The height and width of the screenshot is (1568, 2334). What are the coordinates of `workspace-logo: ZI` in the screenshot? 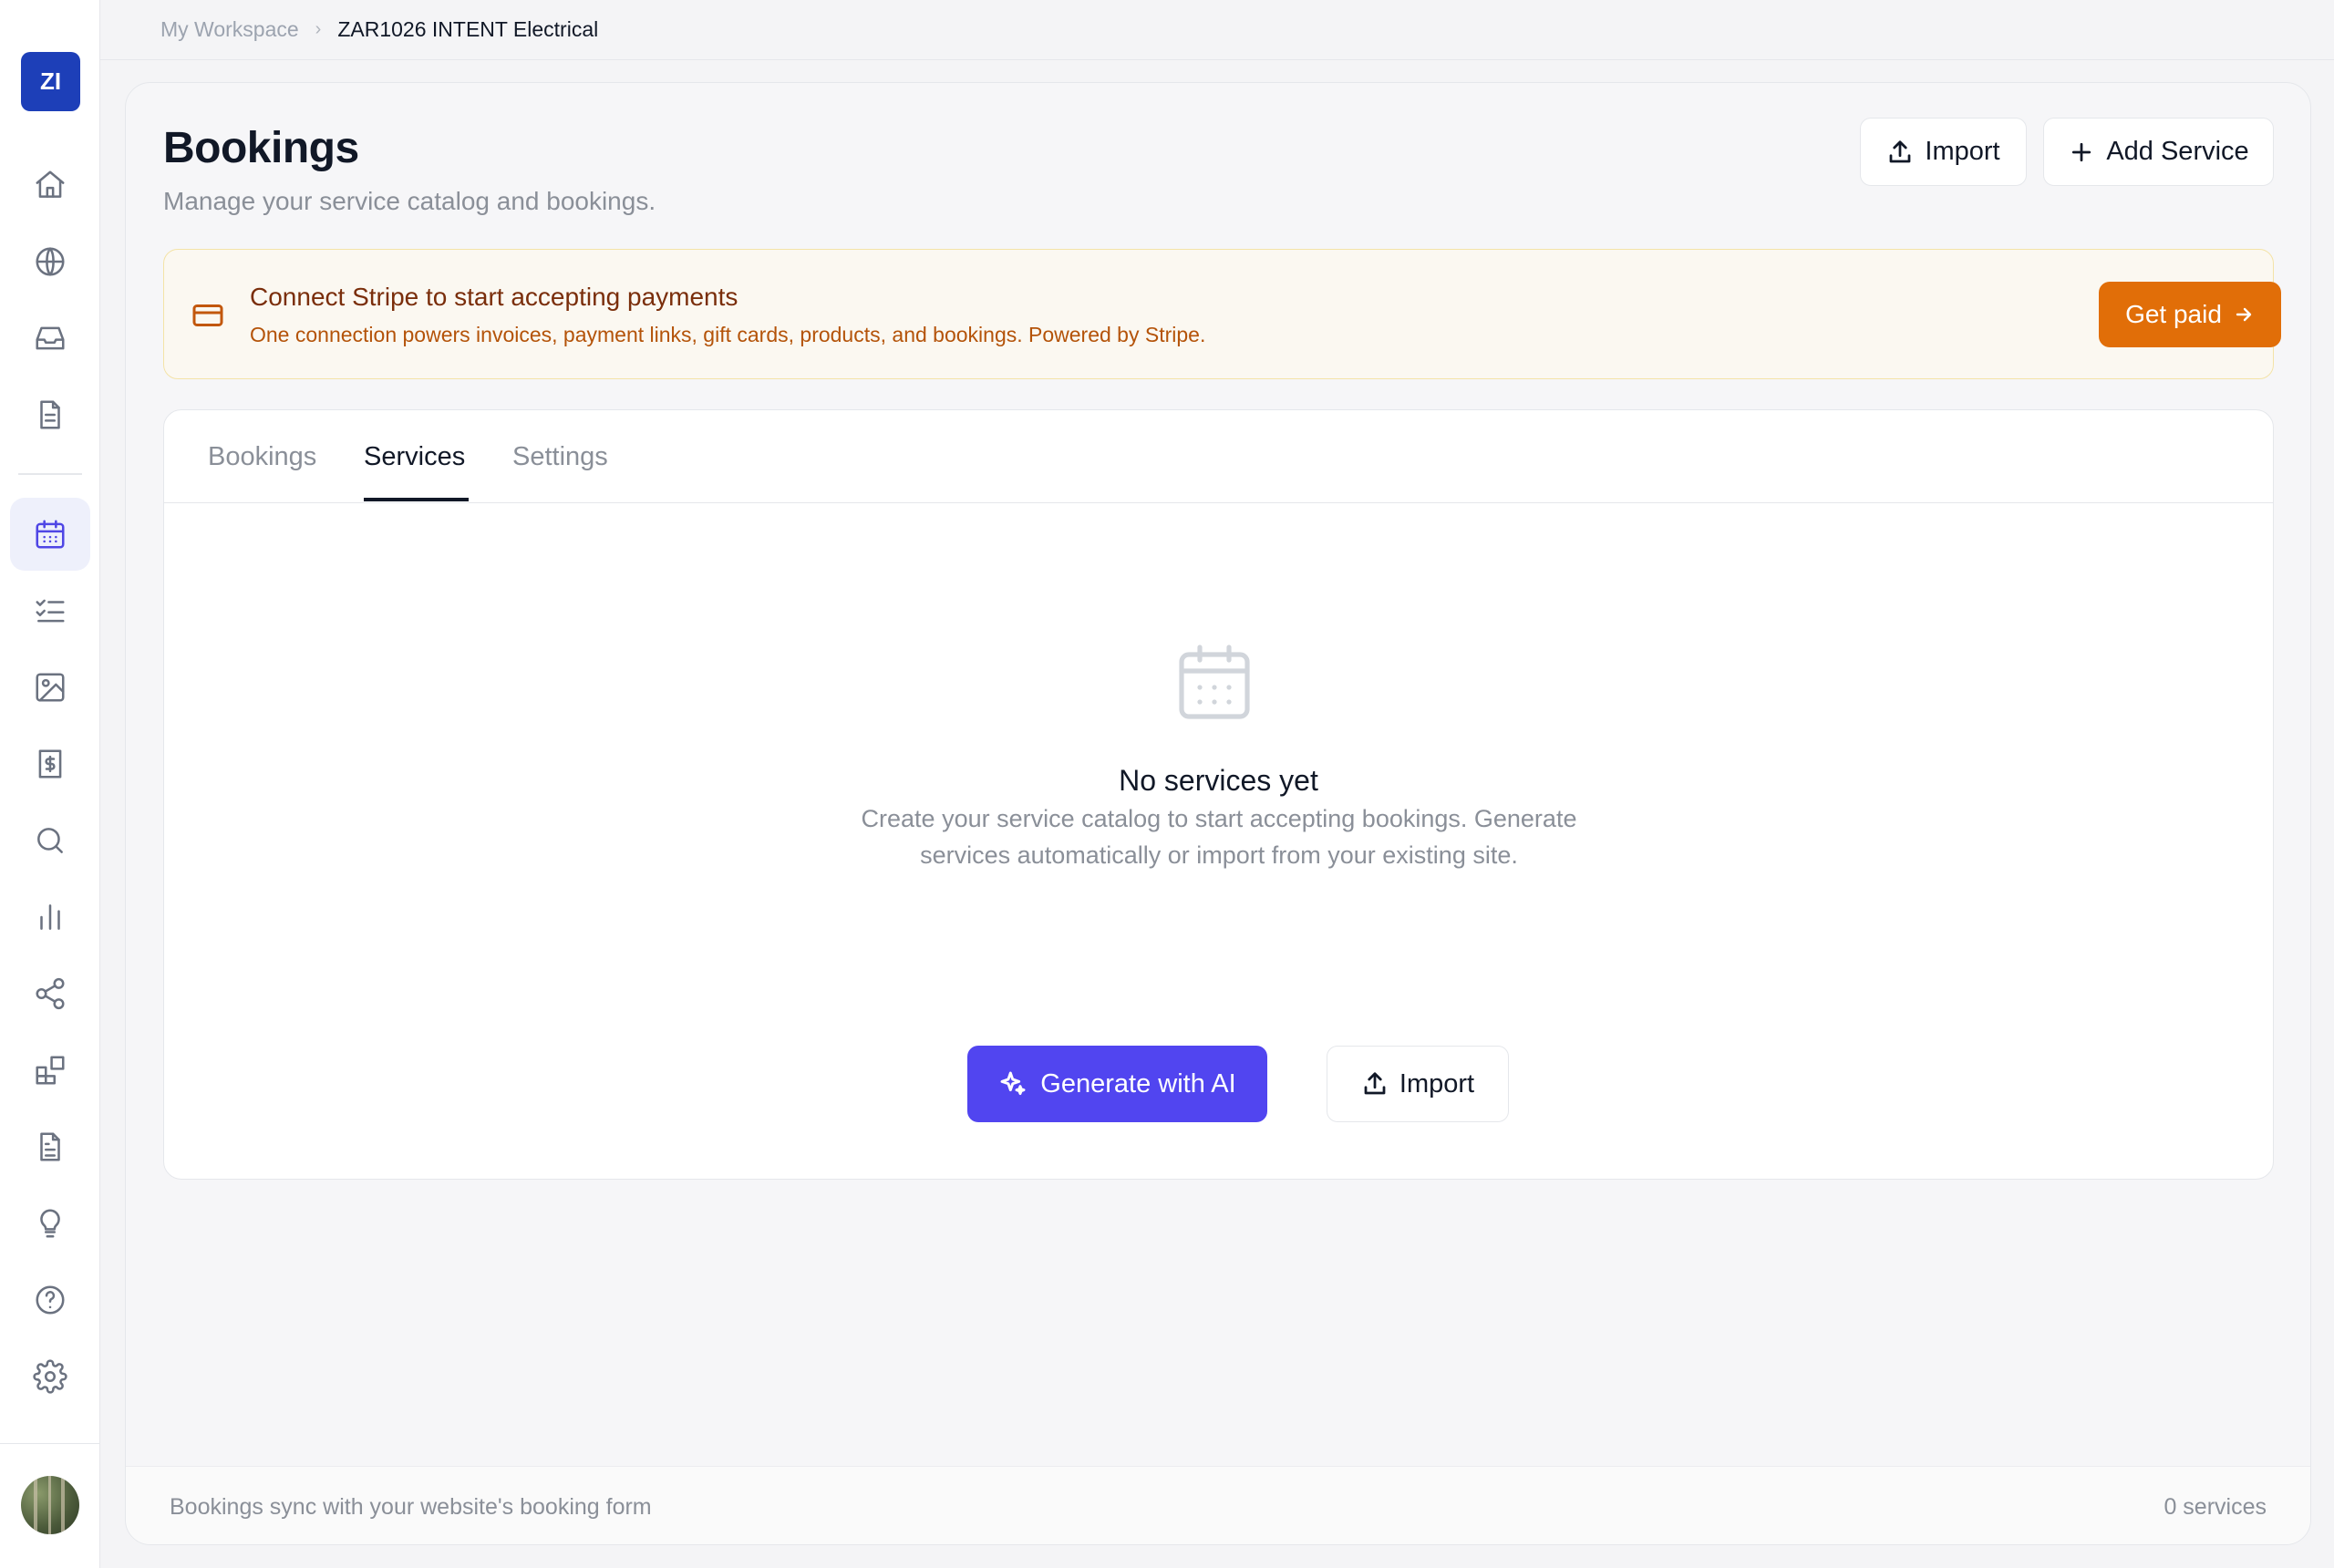 It's located at (51, 81).